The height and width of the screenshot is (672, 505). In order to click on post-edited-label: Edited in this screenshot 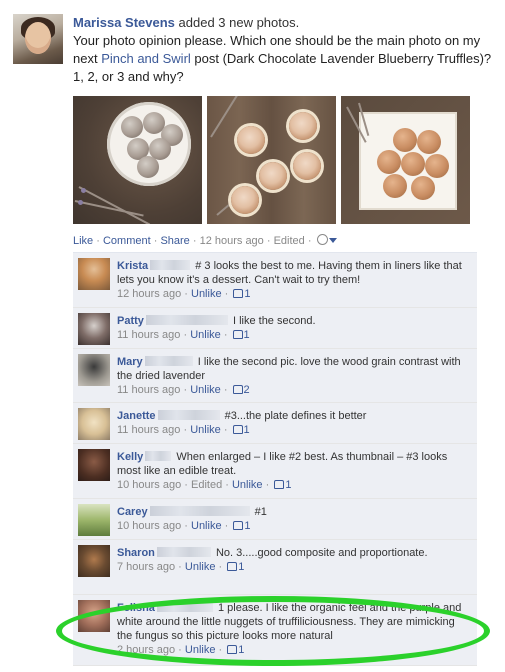, I will do `click(289, 241)`.